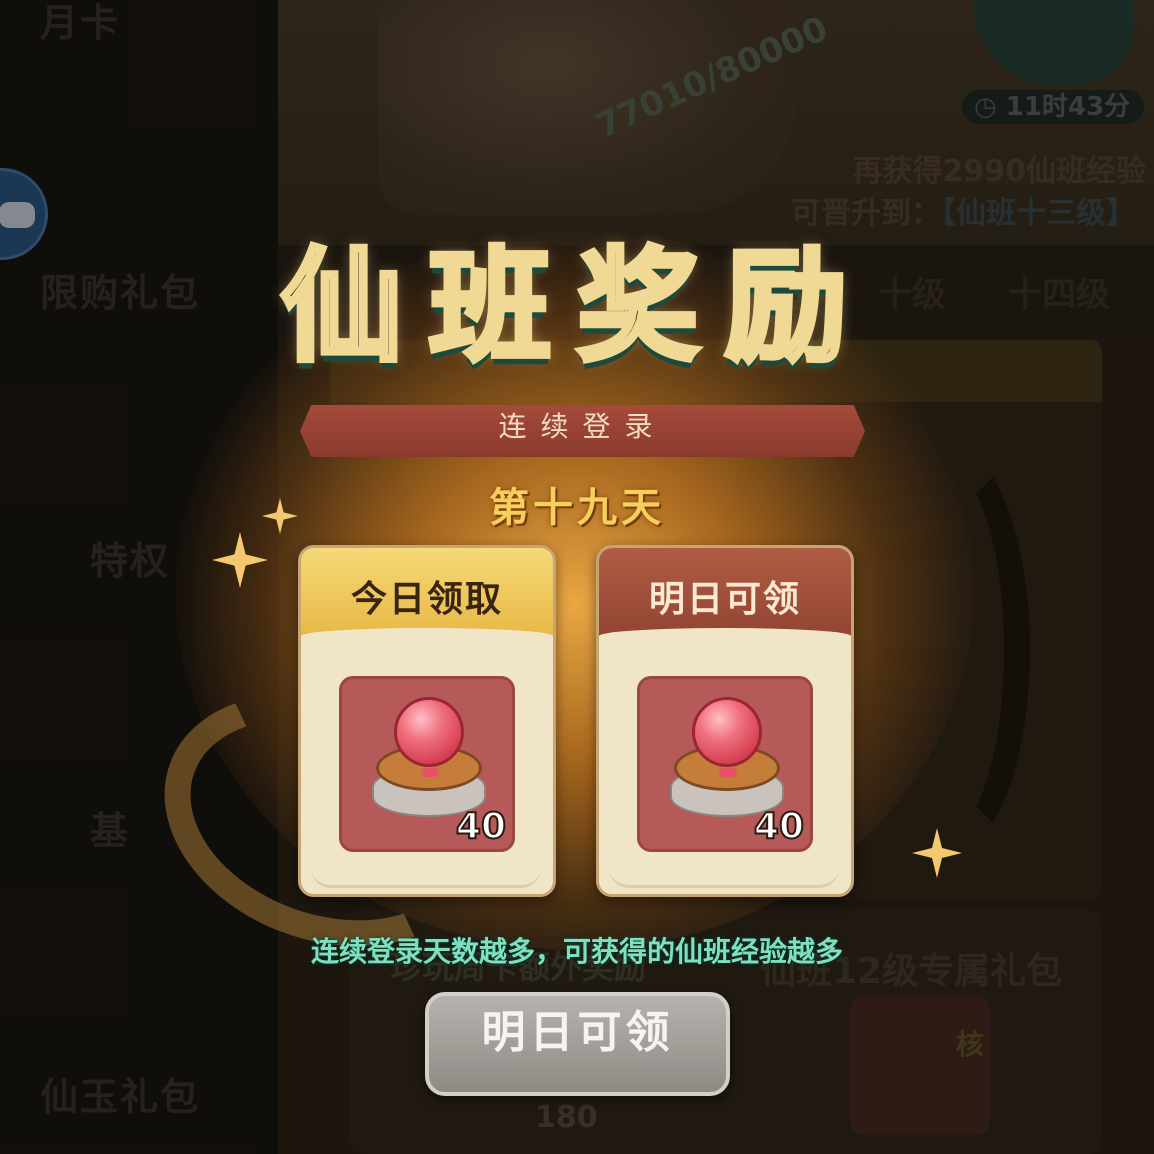  I want to click on claim-button-label: 明日可领, so click(577, 1032).